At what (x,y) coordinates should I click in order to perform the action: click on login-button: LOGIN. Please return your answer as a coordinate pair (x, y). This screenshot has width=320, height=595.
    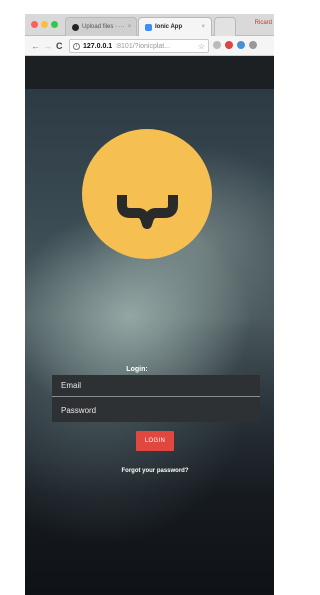
    Looking at the image, I should click on (155, 441).